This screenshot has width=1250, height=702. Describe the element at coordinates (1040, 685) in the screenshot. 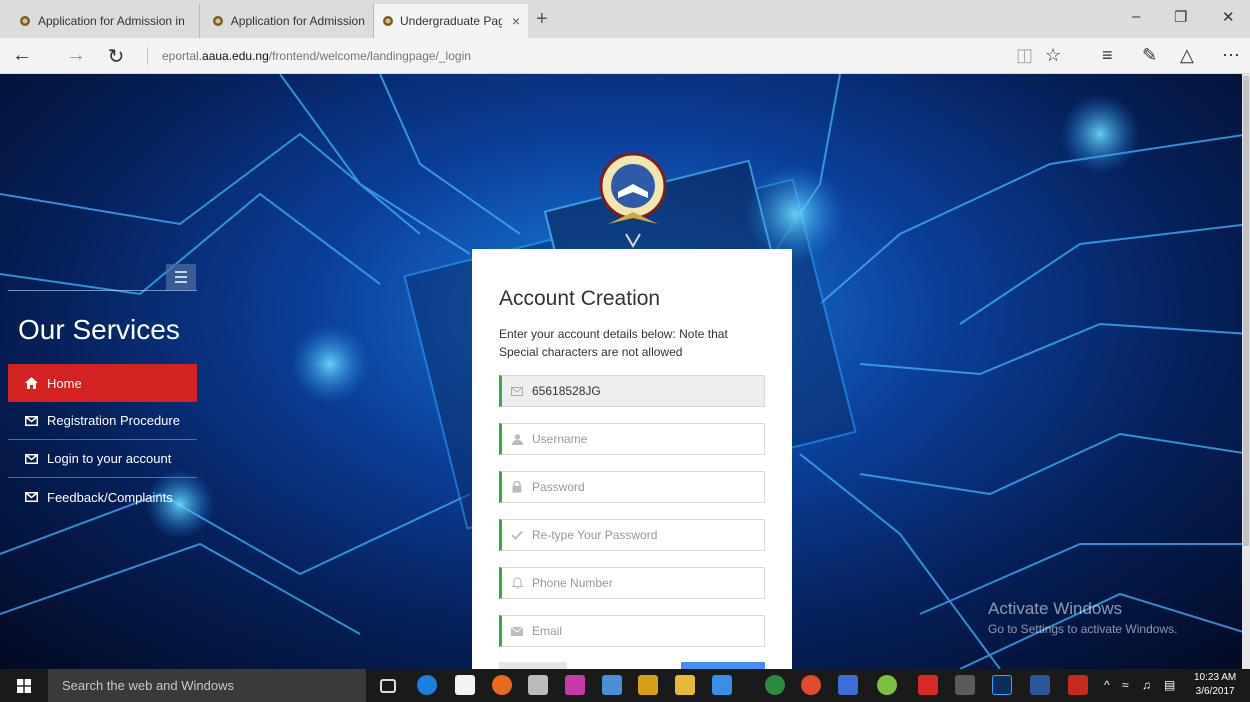

I see `word-icon` at that location.